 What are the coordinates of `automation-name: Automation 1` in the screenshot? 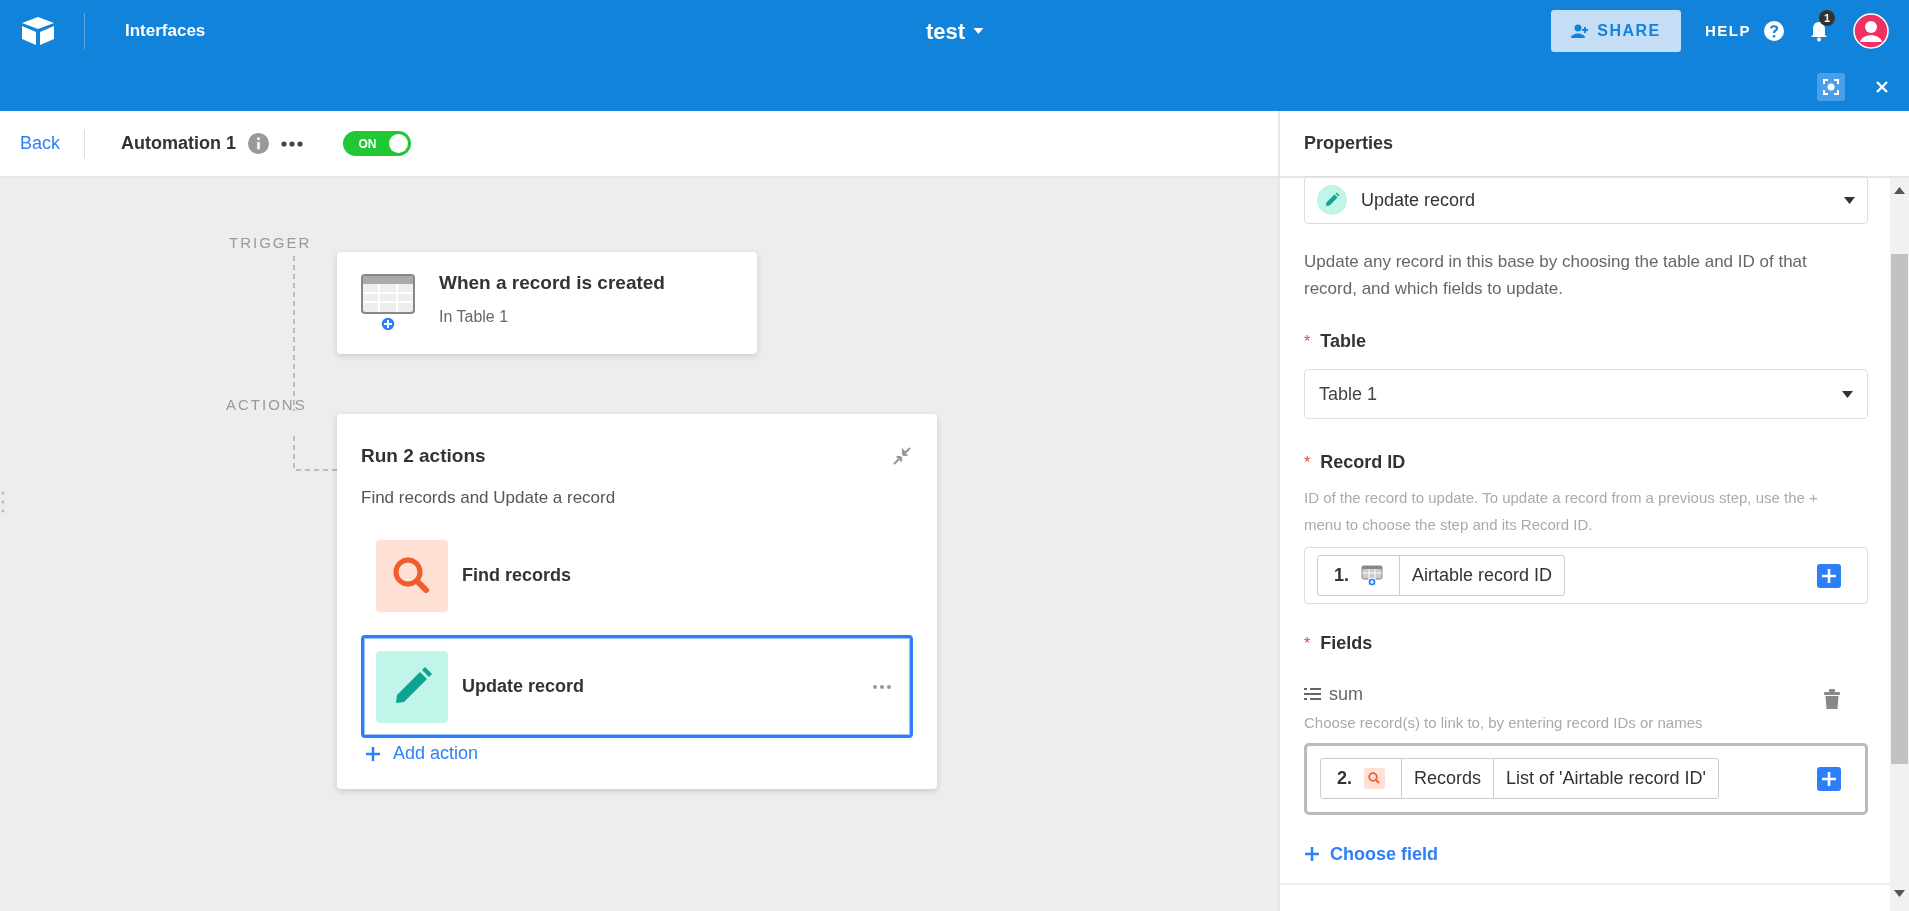 It's located at (179, 143).